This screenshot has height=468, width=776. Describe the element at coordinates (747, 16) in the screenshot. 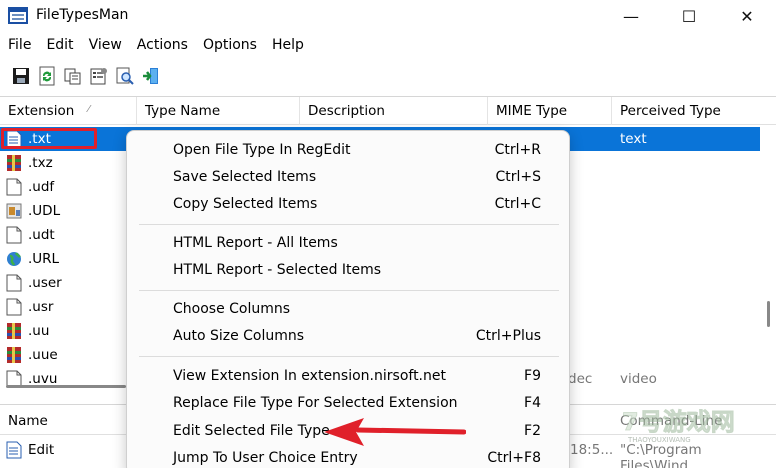

I see `close-button: ✕` at that location.